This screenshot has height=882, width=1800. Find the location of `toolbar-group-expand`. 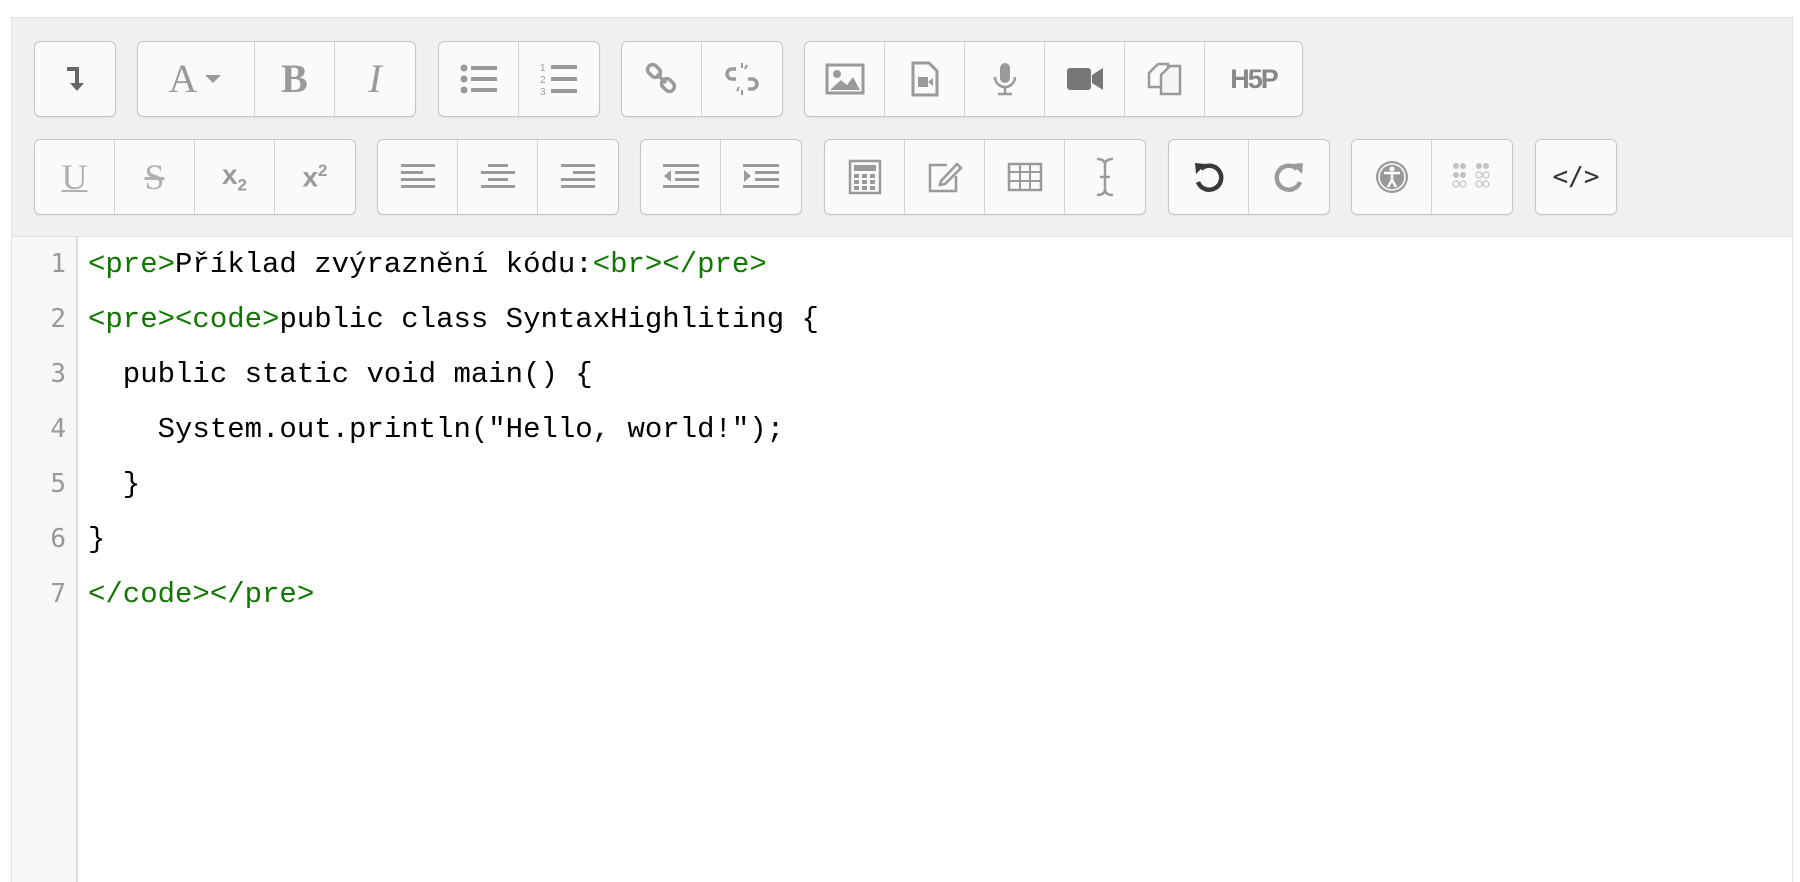

toolbar-group-expand is located at coordinates (75, 79).